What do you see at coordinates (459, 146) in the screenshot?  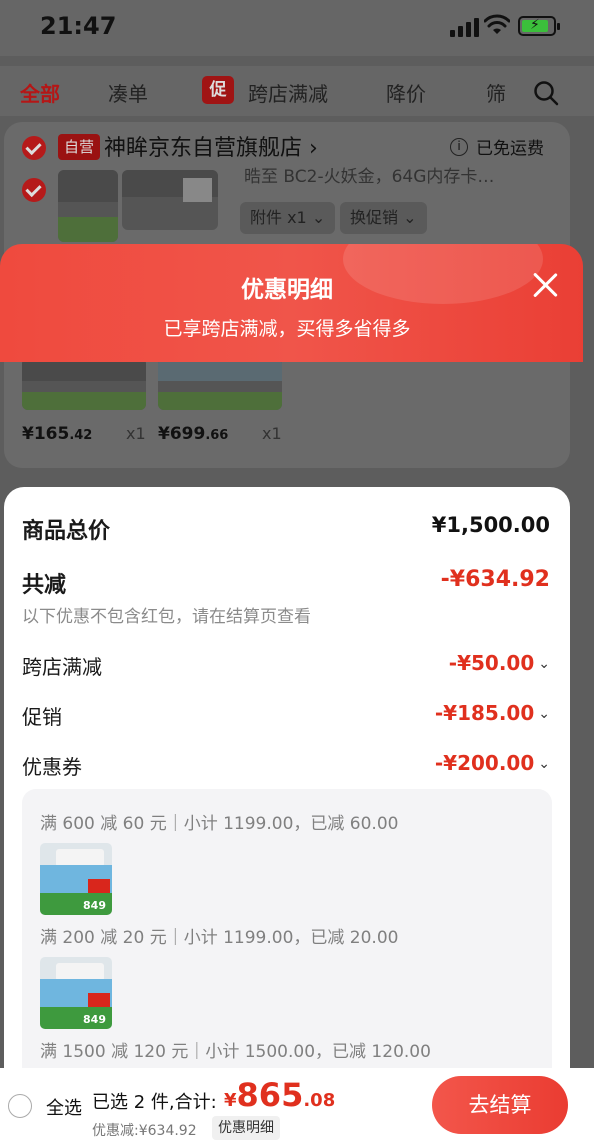 I see `info-icon: i` at bounding box center [459, 146].